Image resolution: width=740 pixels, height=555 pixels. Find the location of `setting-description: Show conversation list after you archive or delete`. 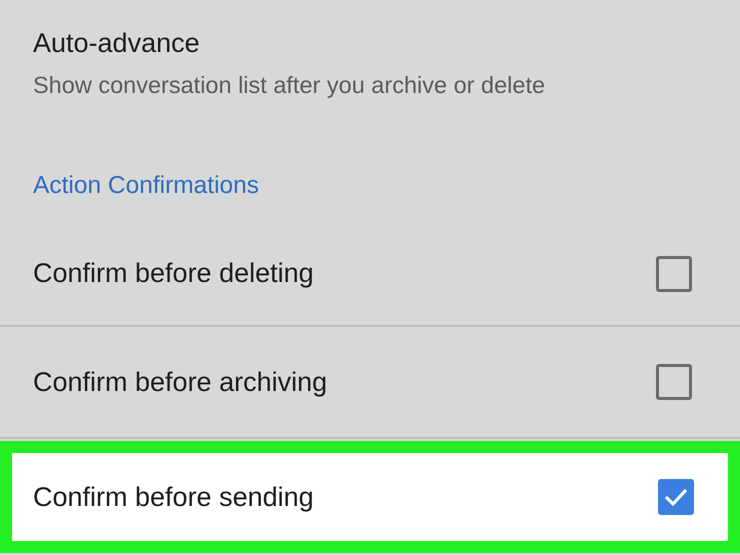

setting-description: Show conversation list after you archive or delete is located at coordinates (289, 85).